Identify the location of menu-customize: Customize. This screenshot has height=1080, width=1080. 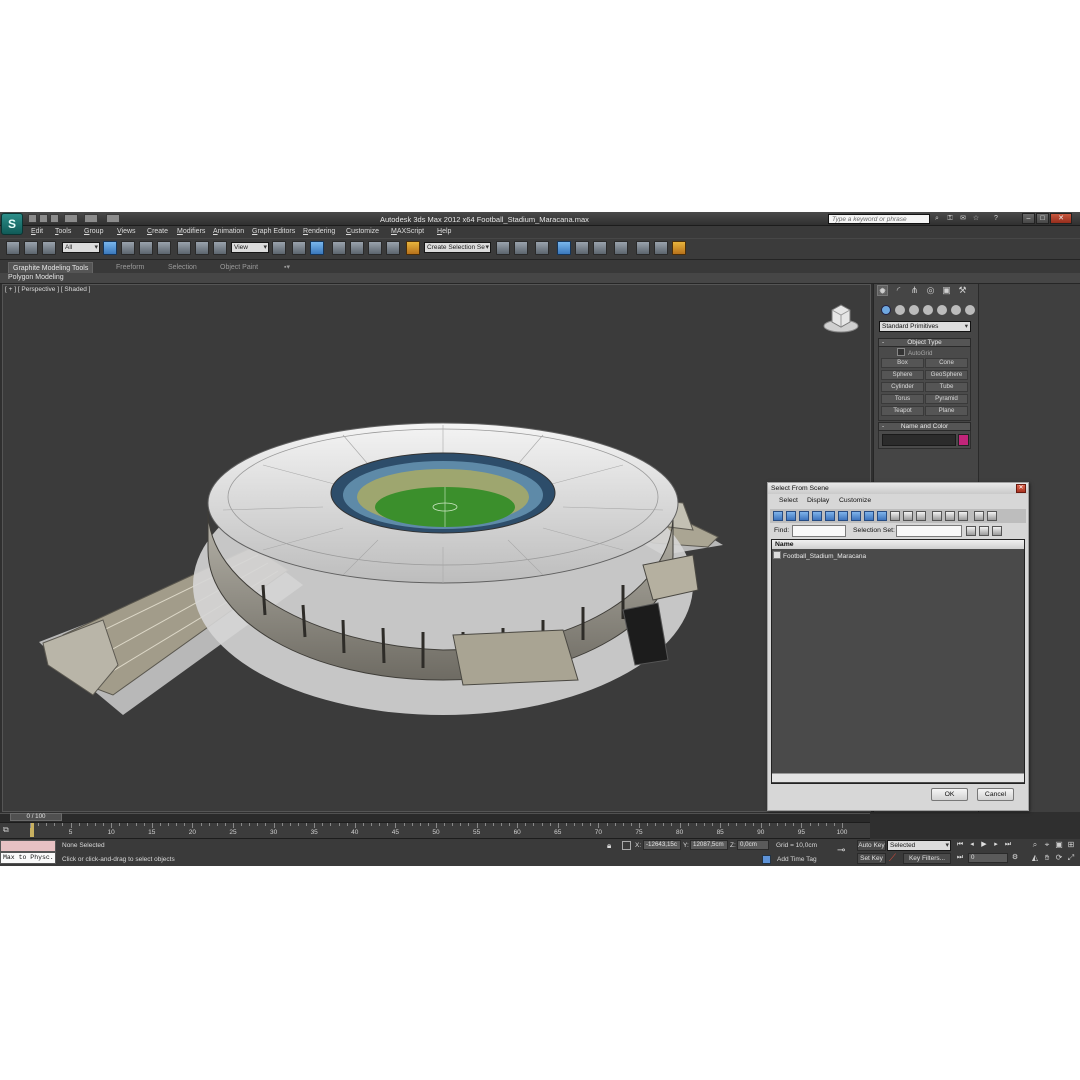
(362, 231).